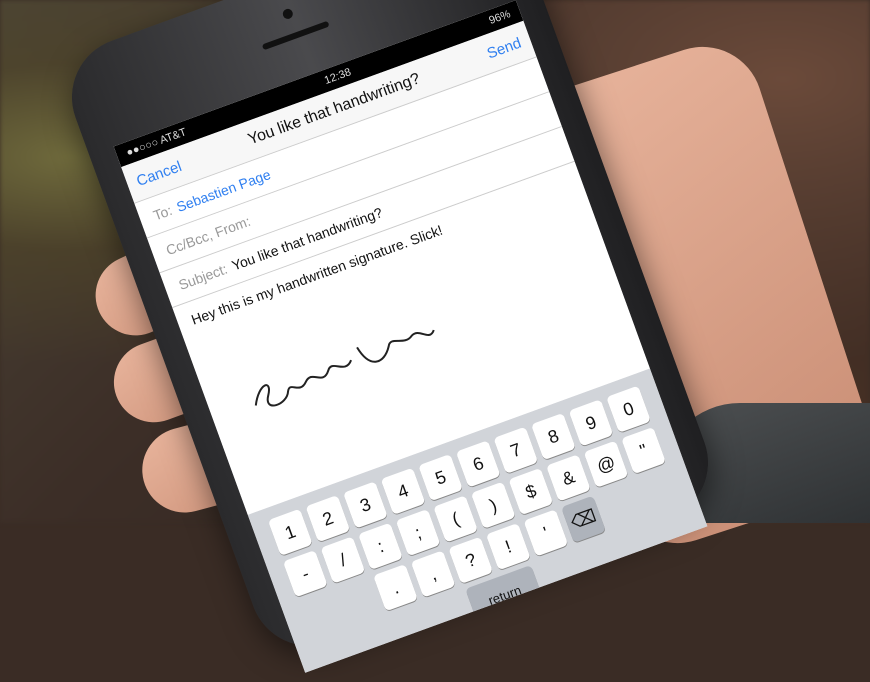  I want to click on key: ;, so click(418, 532).